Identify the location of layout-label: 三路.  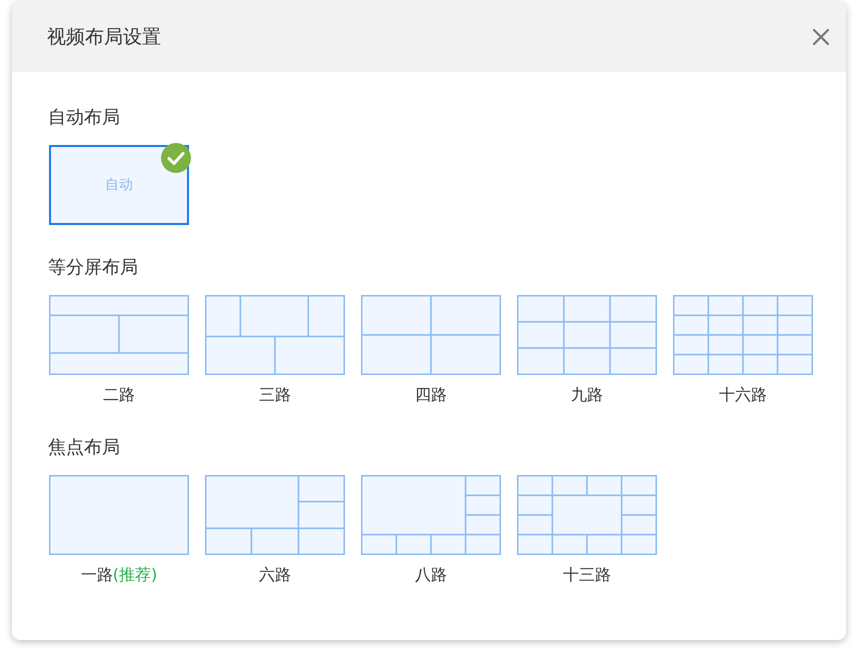
(275, 395).